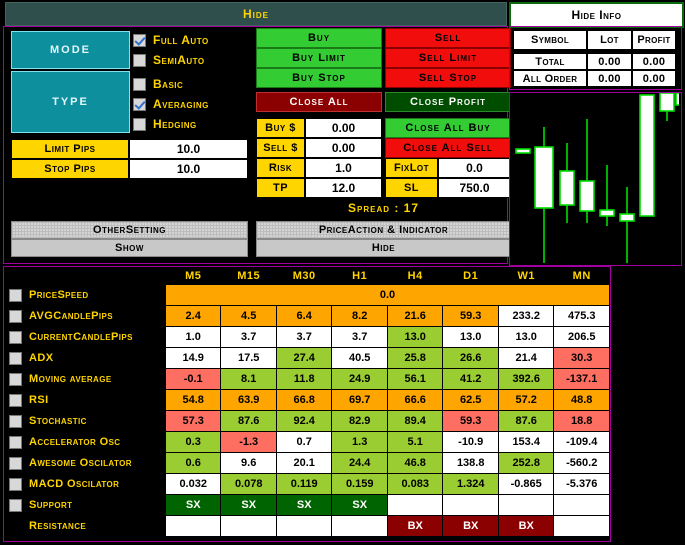 This screenshot has height=545, width=685. I want to click on price-action-indicator-button: PriceAction & Indicator, so click(383, 230).